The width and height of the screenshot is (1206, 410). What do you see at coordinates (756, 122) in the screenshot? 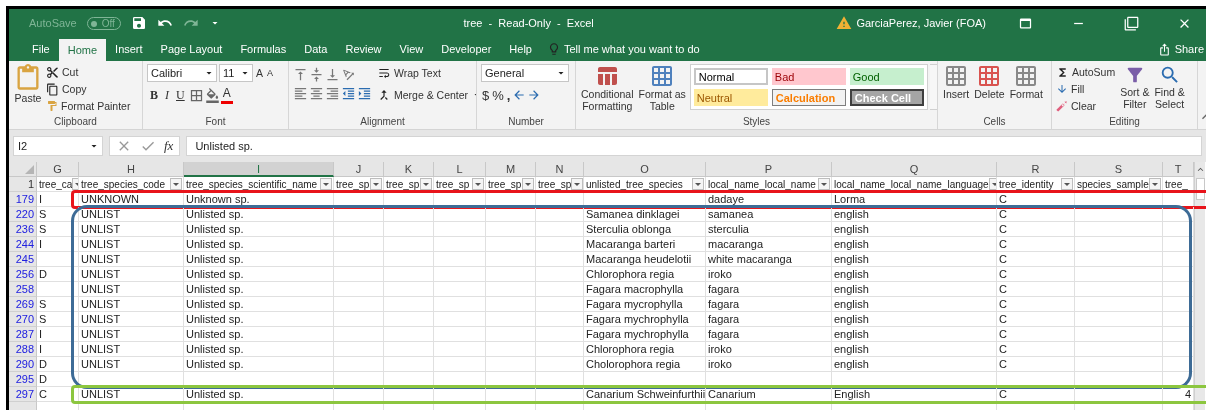
I see `group-label: Styles` at bounding box center [756, 122].